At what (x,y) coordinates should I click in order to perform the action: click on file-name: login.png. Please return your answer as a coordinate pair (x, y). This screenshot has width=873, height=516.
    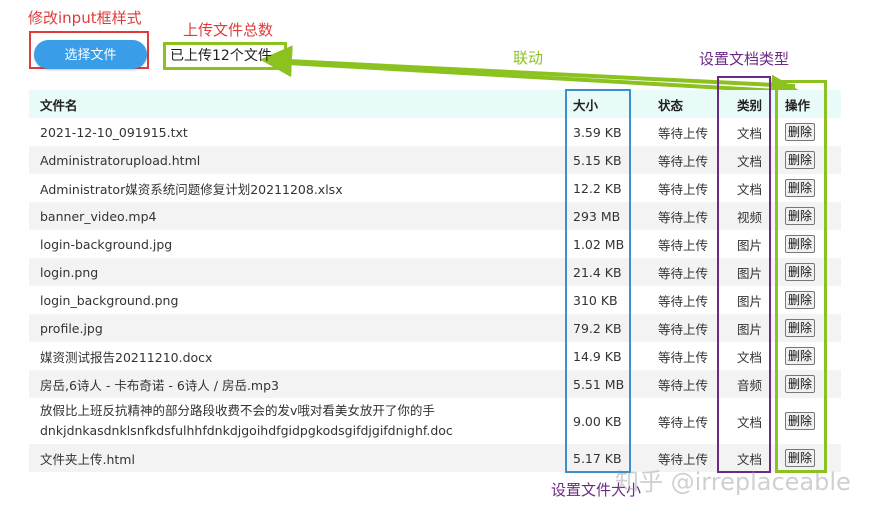
    Looking at the image, I should click on (69, 272).